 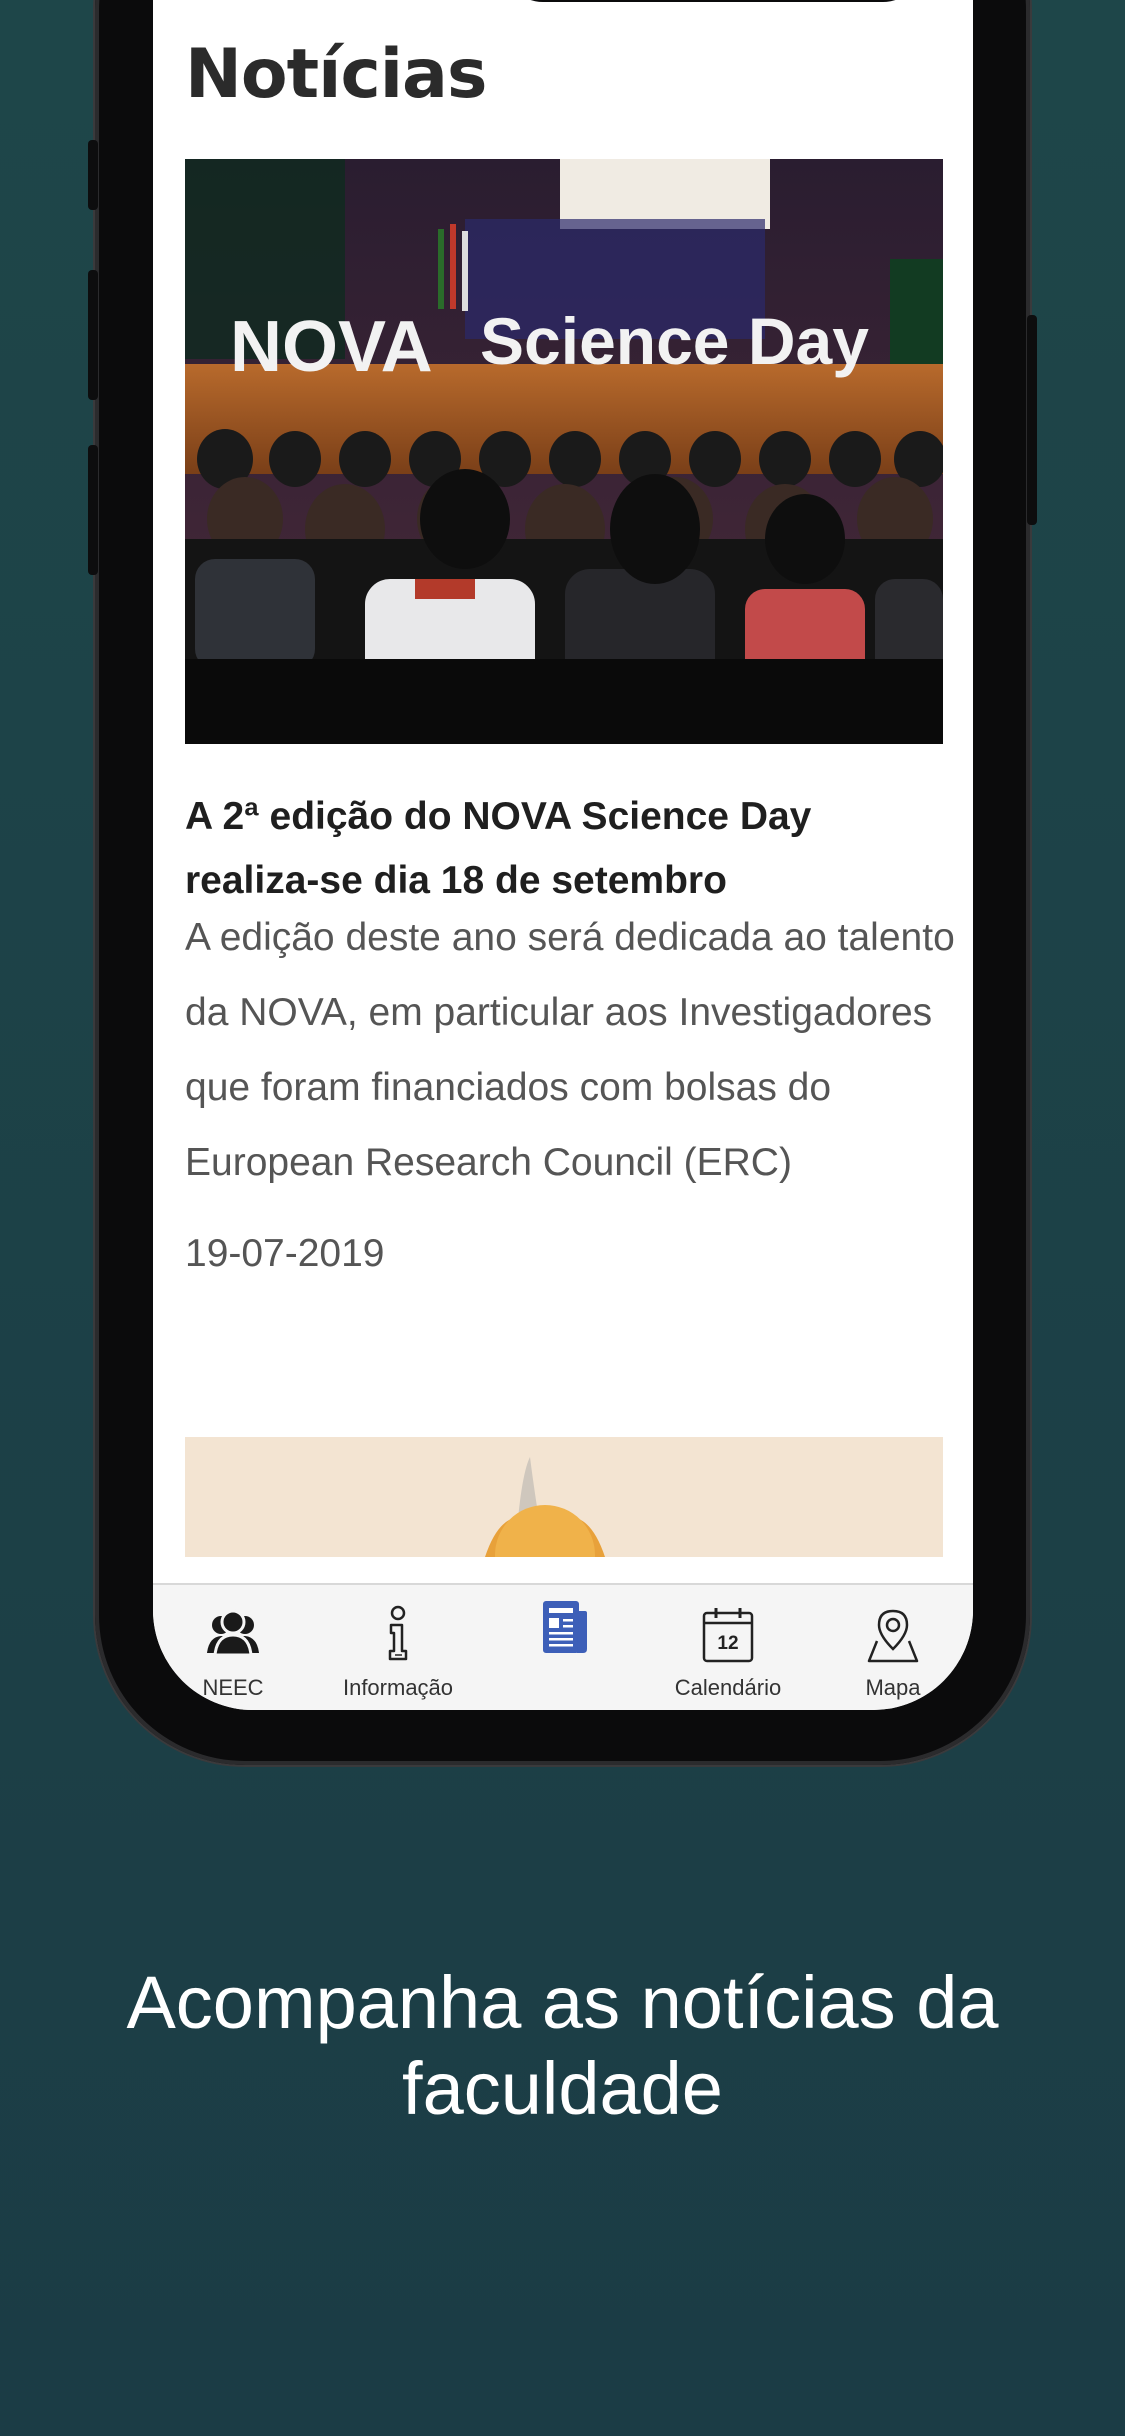 I want to click on tab-mapa-label: Mapa, so click(x=893, y=1687).